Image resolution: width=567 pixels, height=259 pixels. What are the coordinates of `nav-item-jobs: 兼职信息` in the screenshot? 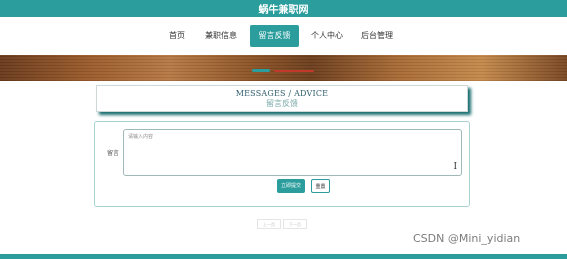 It's located at (221, 36).